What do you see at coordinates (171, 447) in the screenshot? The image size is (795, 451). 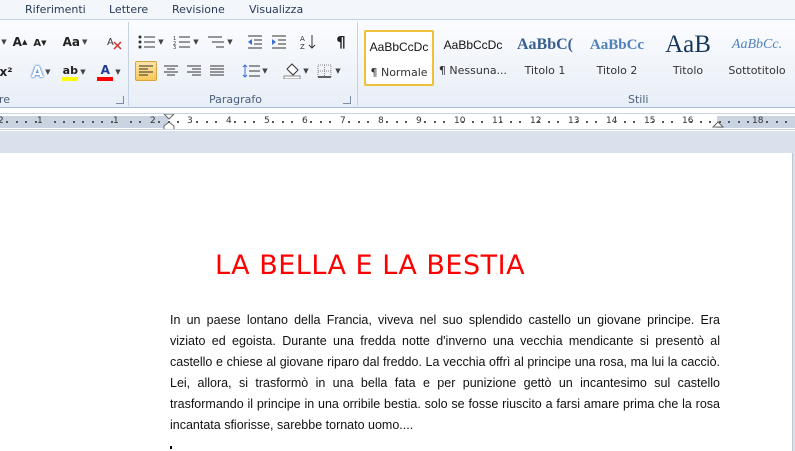 I see `text-cursor` at bounding box center [171, 447].